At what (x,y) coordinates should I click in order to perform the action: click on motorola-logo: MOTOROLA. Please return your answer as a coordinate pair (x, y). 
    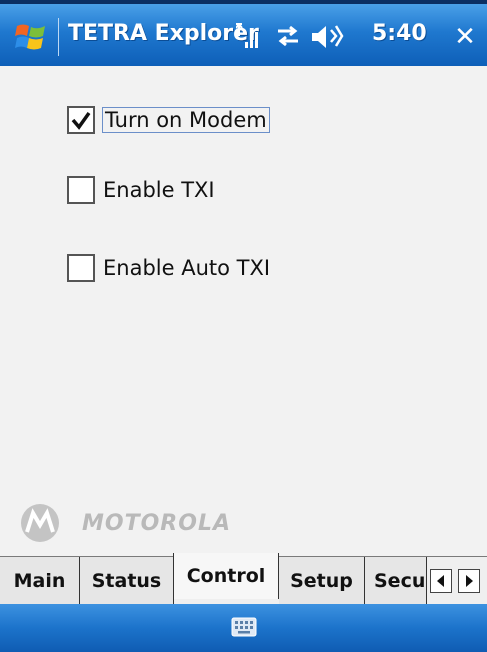
    Looking at the image, I should click on (125, 523).